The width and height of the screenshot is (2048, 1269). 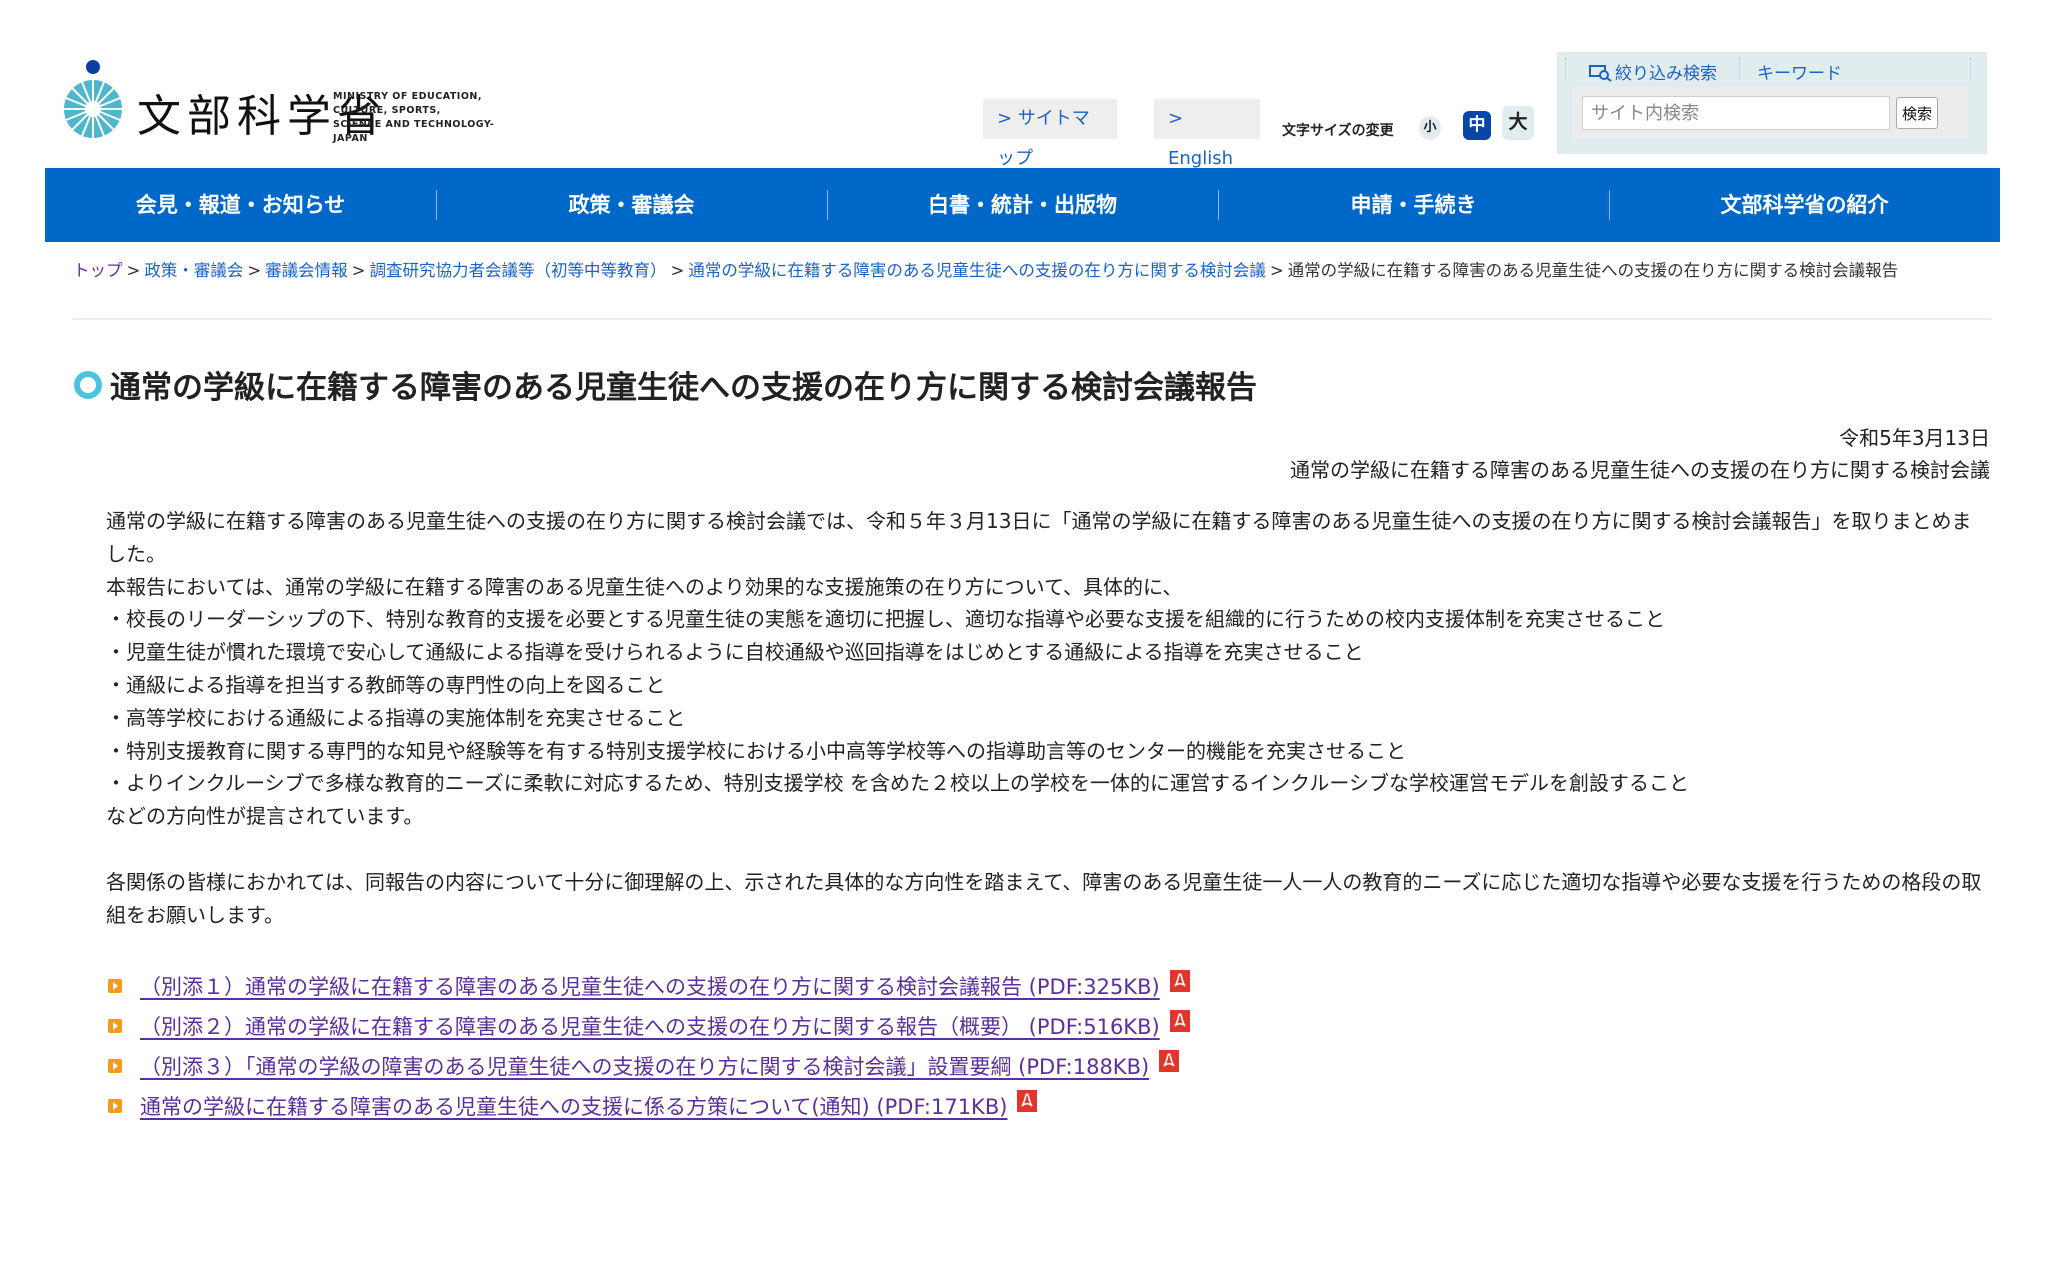 What do you see at coordinates (1430, 128) in the screenshot?
I see `font-size-small-button: 小` at bounding box center [1430, 128].